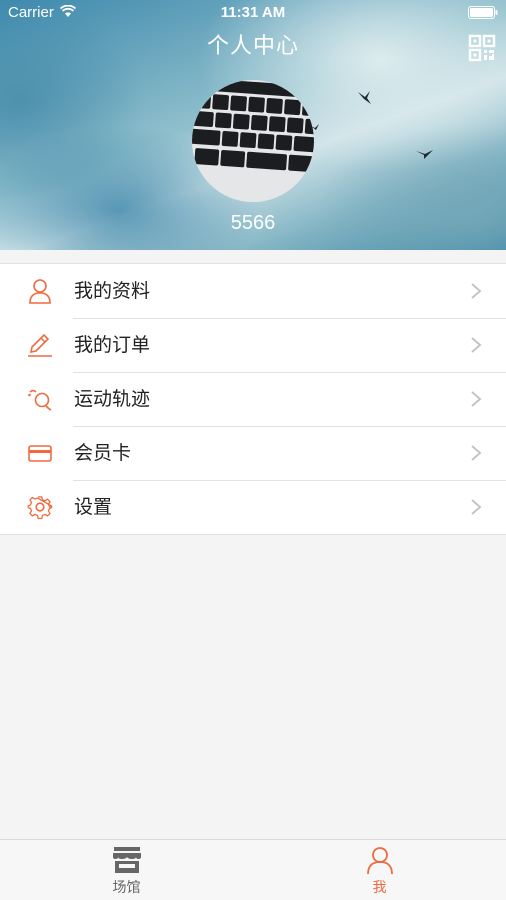 This screenshot has width=506, height=900. I want to click on avatar, so click(253, 141).